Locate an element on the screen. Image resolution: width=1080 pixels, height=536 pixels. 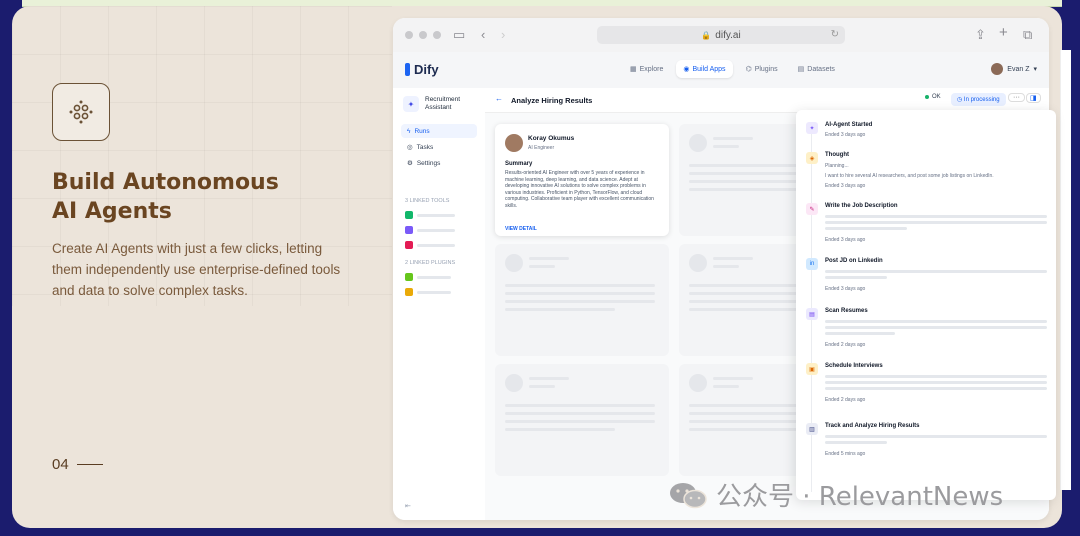
step-title: Post JD on Linkedin is located at coordinates (854, 261).